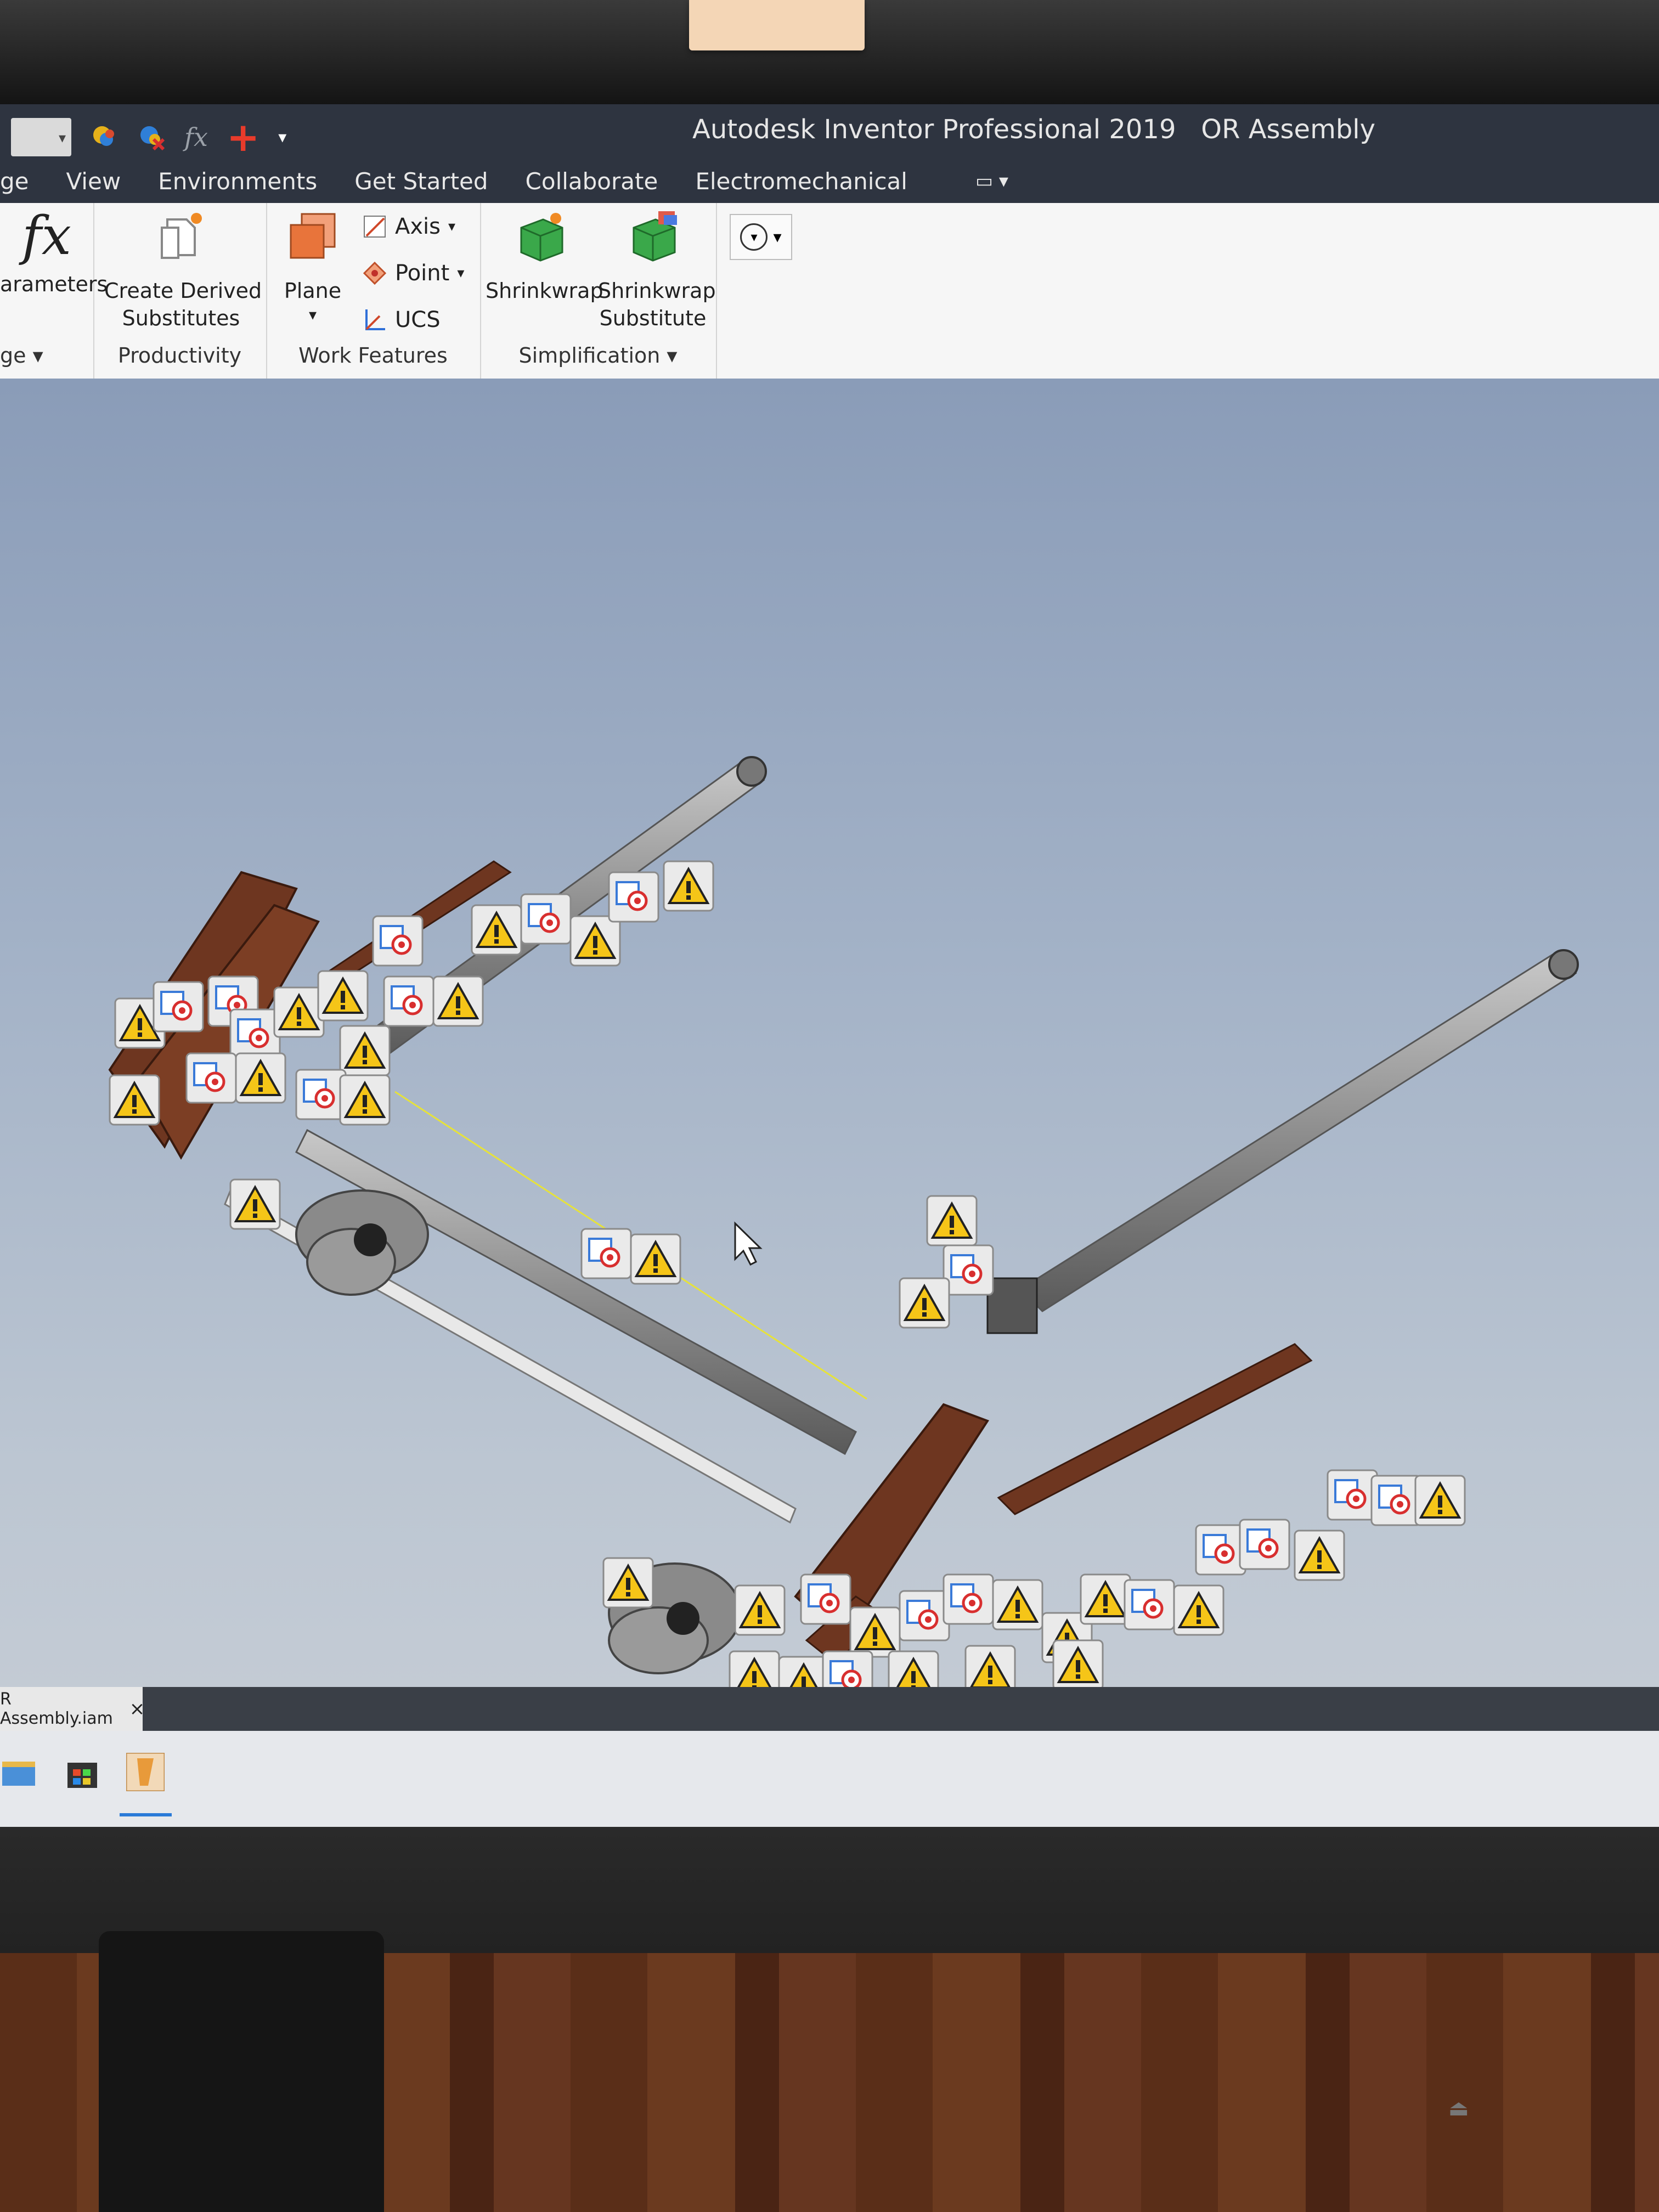  I want to click on panel-work-features: Plane ▾ Axis ▾ Point ▾ UCS Work Features, so click(374, 291).